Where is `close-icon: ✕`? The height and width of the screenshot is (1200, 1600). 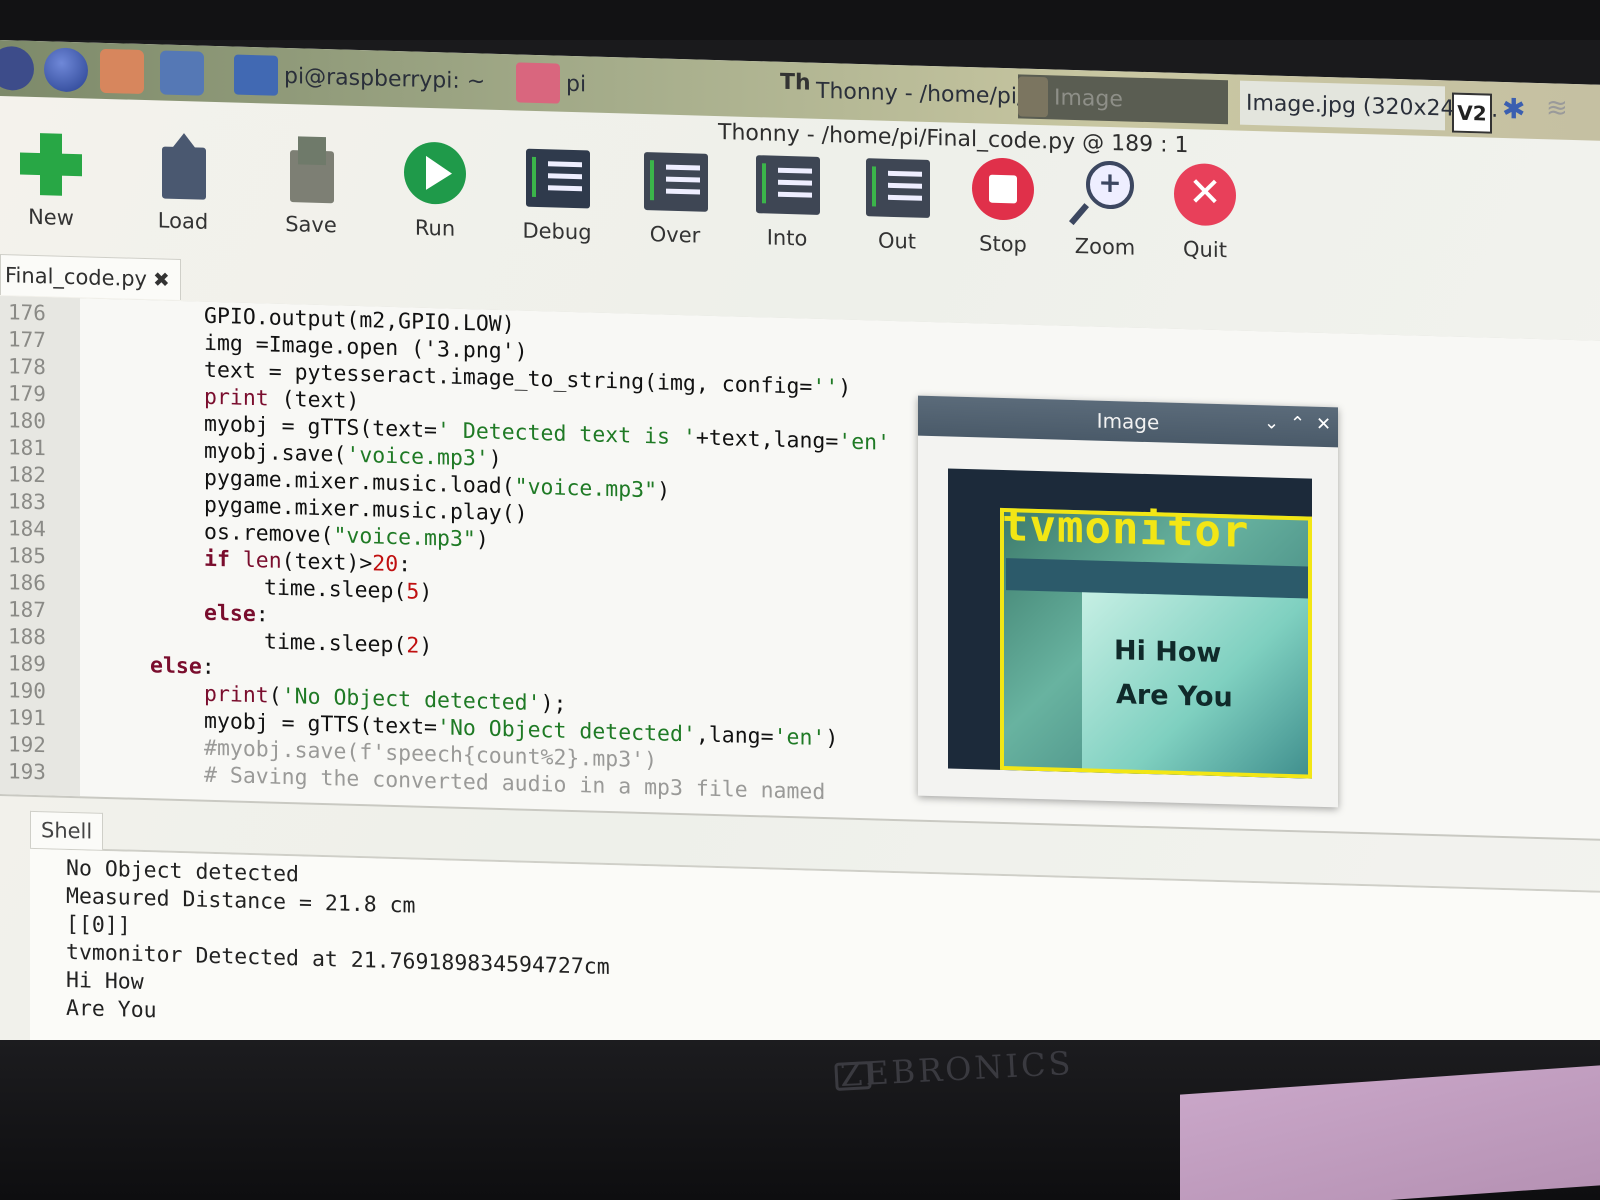
close-icon: ✕ is located at coordinates (1323, 424).